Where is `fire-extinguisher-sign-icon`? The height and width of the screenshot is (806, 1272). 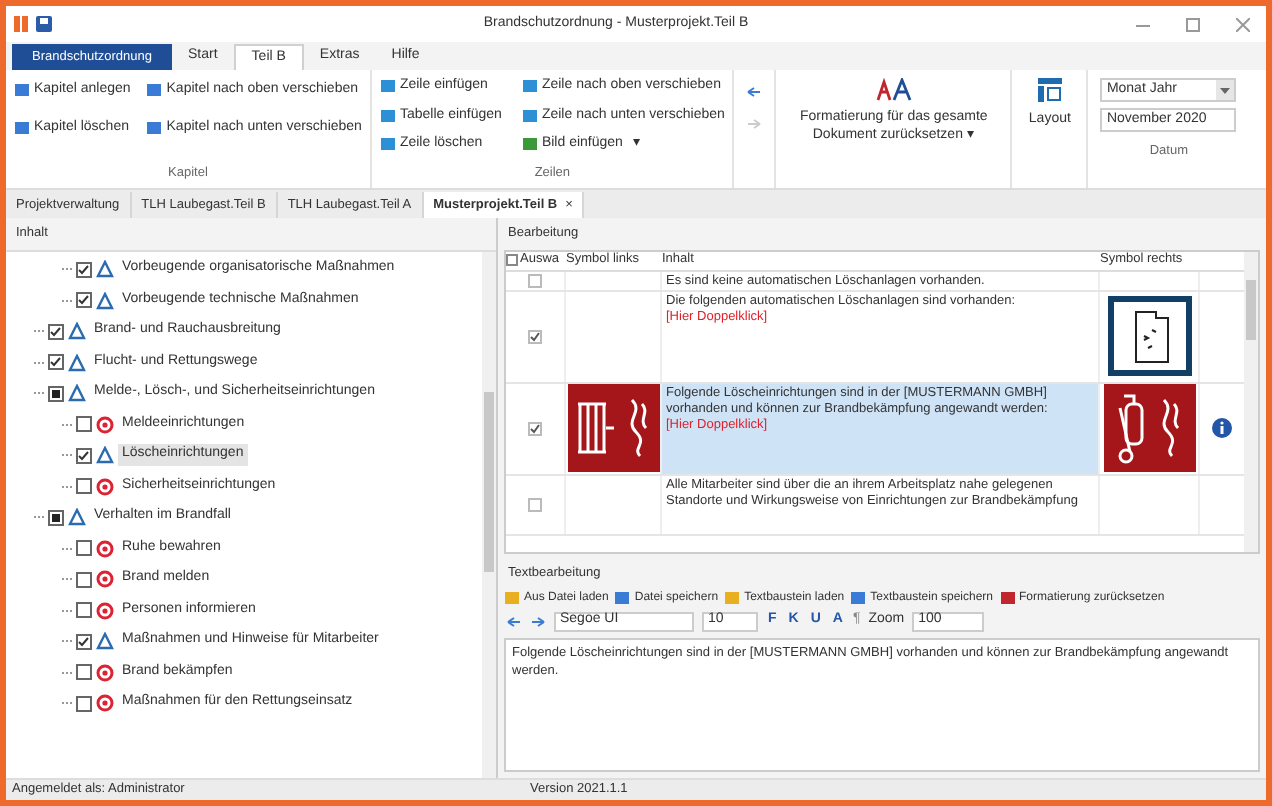
fire-extinguisher-sign-icon is located at coordinates (1149, 428).